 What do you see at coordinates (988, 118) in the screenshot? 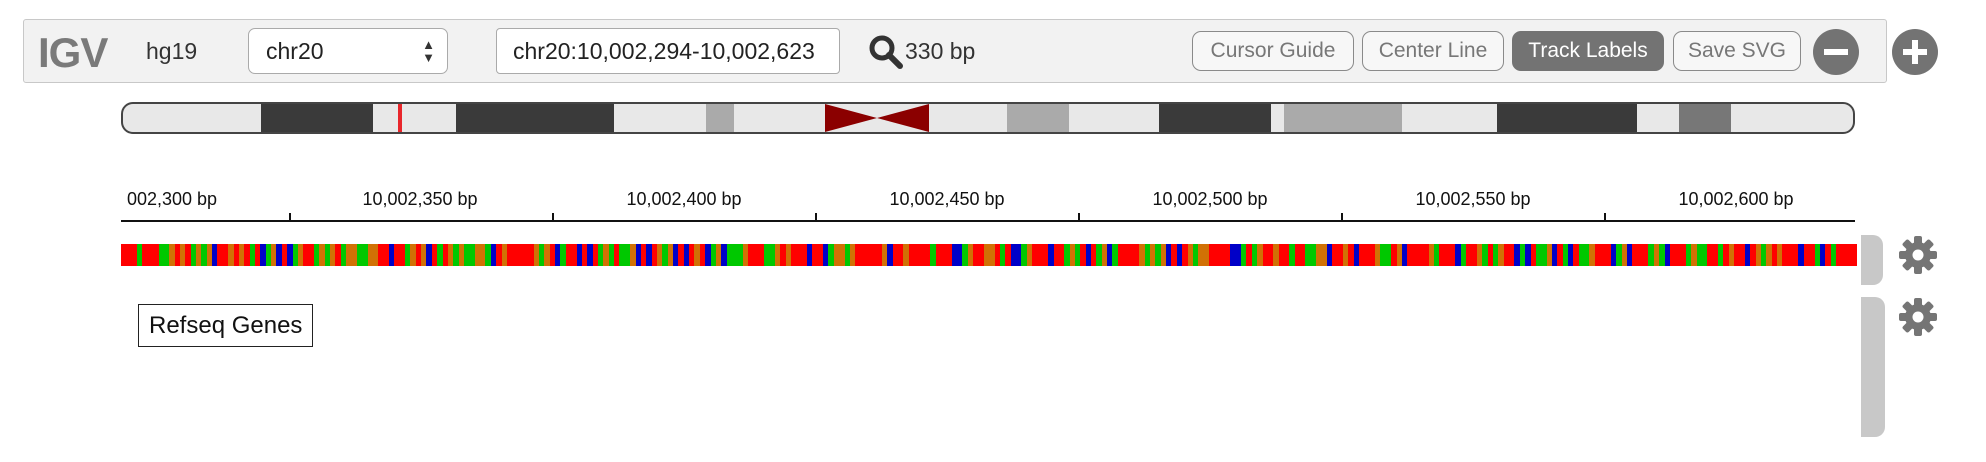
I see `chromosome-ideogram` at bounding box center [988, 118].